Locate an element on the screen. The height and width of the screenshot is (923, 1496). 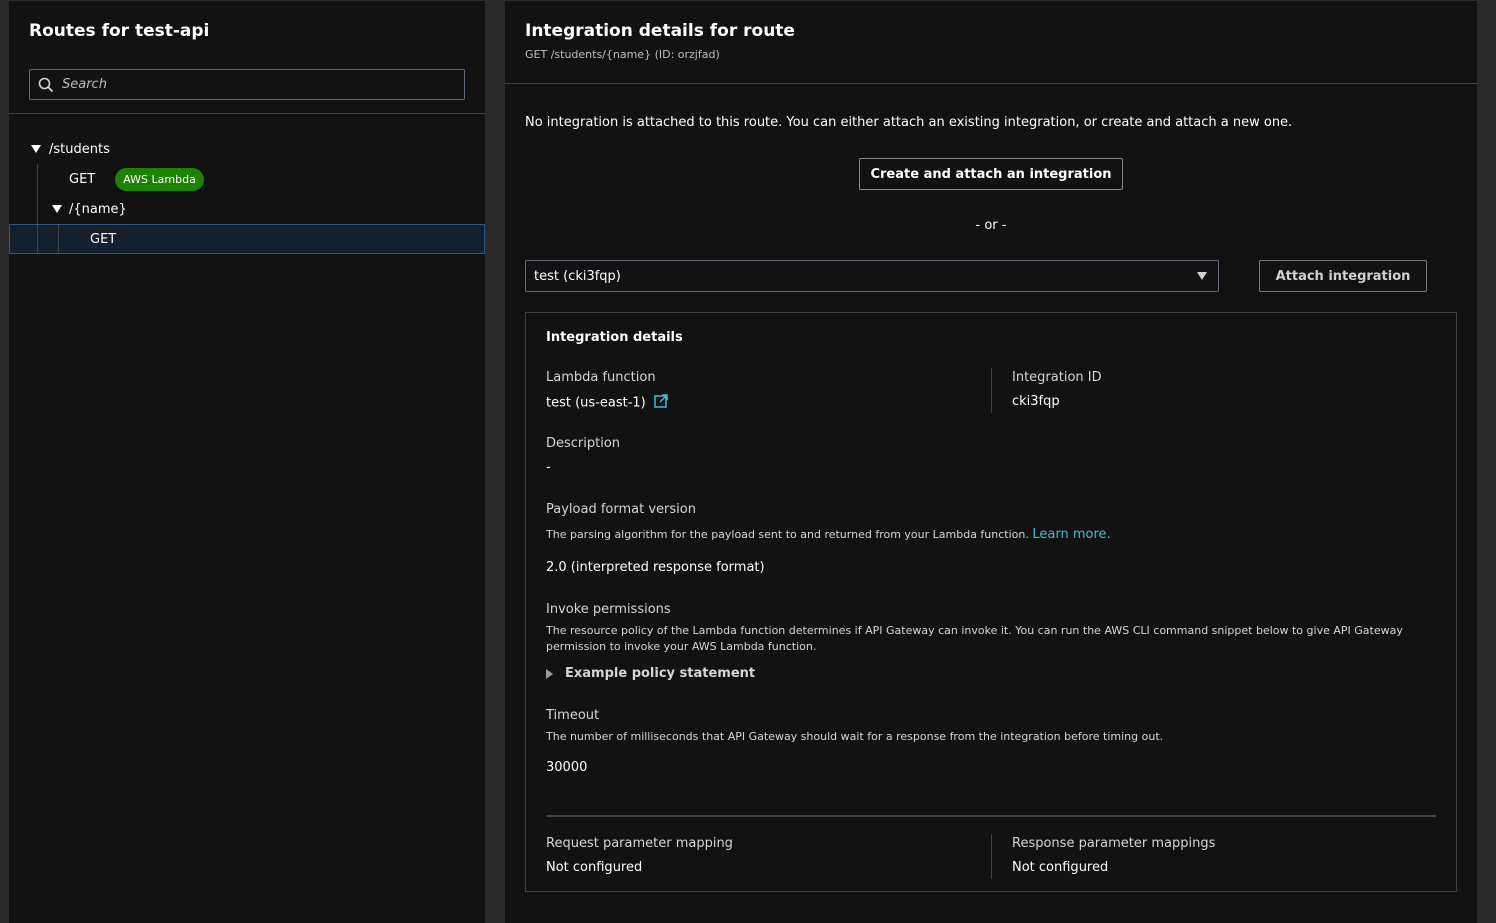
attach-integration-button: Attach integration is located at coordinates (1343, 276).